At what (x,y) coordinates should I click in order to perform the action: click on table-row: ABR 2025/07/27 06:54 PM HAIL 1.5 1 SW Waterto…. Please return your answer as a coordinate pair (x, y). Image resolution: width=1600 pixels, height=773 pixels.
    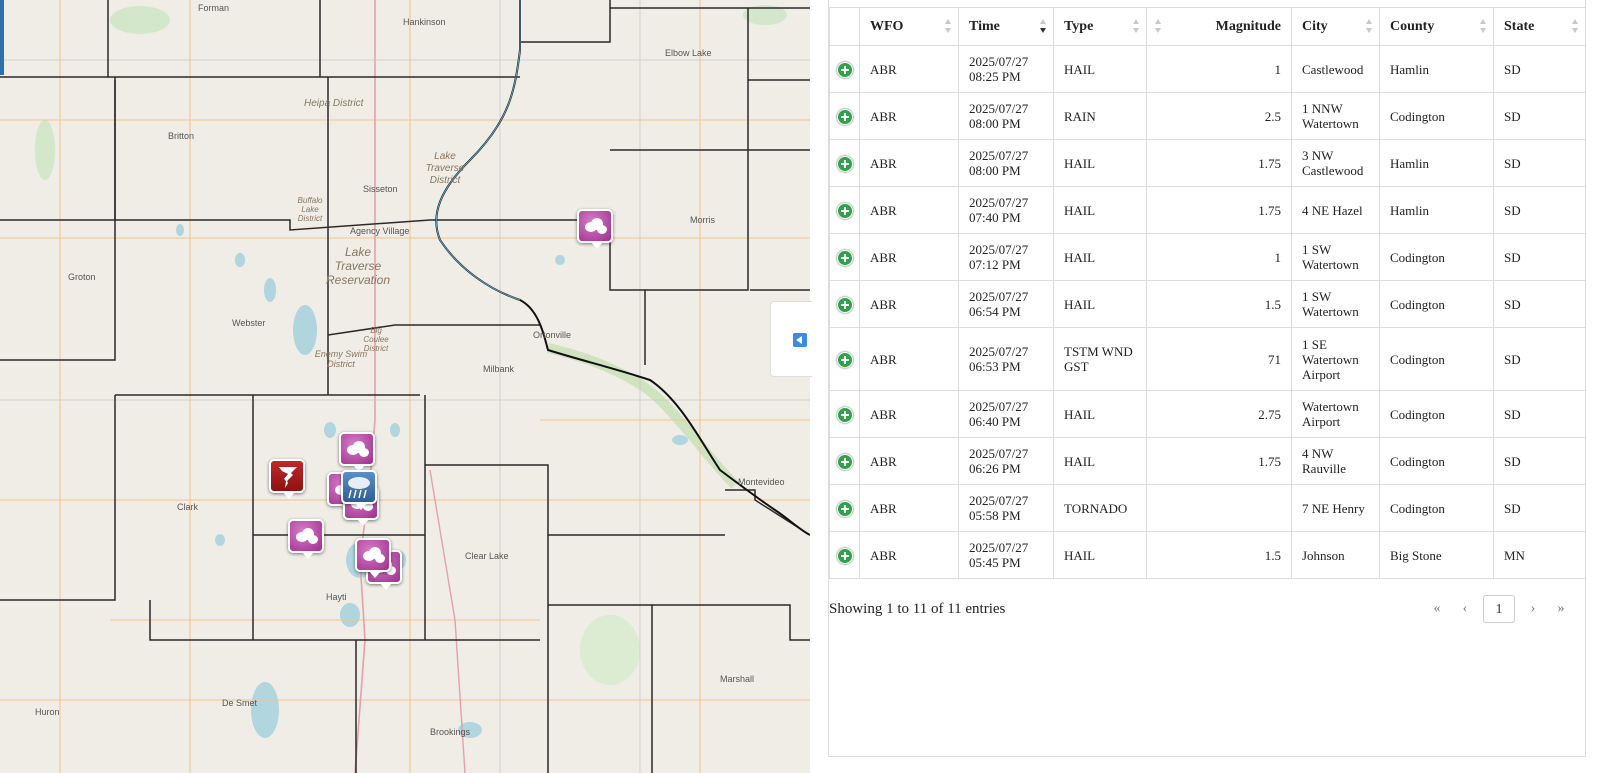
    Looking at the image, I should click on (1207, 304).